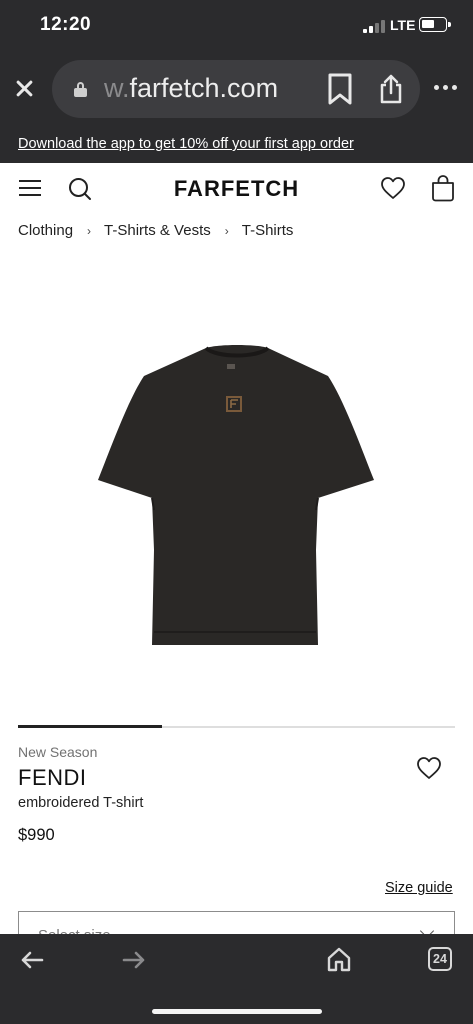 The height and width of the screenshot is (1024, 473). What do you see at coordinates (403, 25) in the screenshot?
I see `network-type: LTE` at bounding box center [403, 25].